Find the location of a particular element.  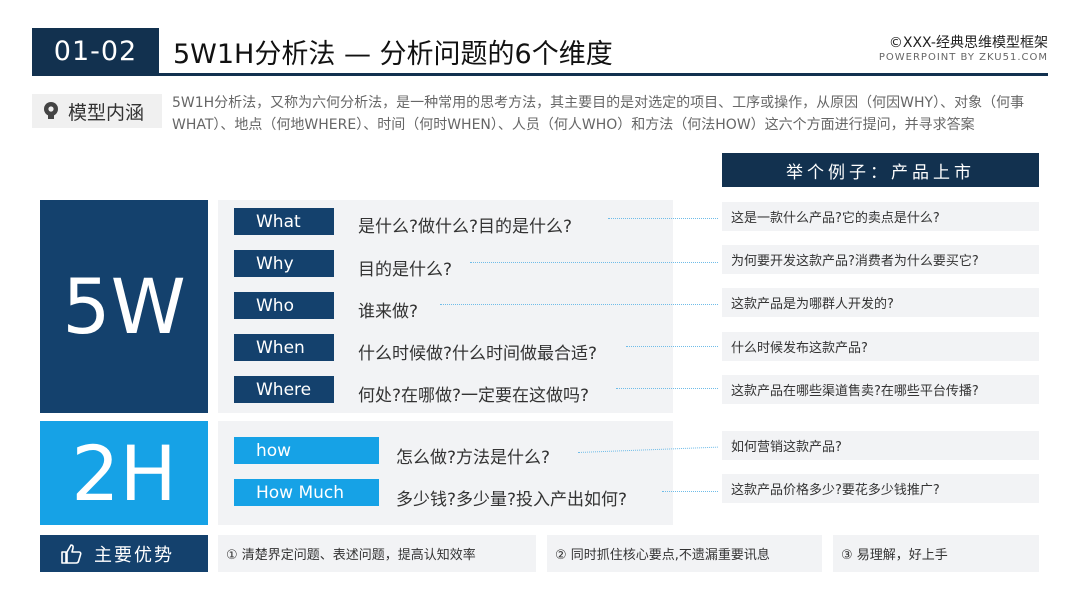

model-tag: 模型内涵 is located at coordinates (97, 111).